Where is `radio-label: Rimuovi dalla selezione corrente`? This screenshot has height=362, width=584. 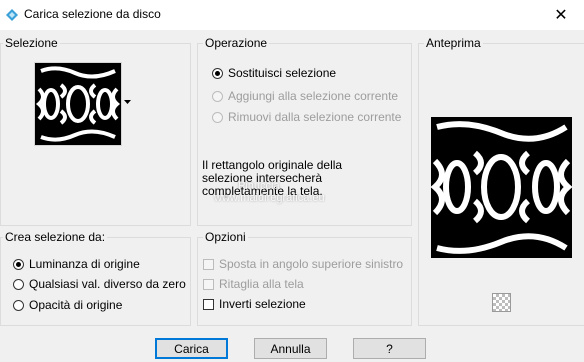
radio-label: Rimuovi dalla selezione corrente is located at coordinates (315, 117).